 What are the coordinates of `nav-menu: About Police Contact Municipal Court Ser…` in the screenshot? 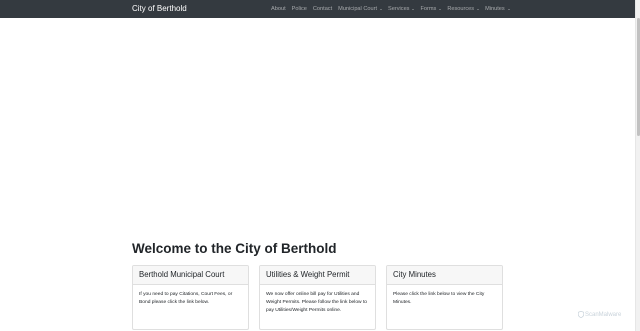 It's located at (390, 9).